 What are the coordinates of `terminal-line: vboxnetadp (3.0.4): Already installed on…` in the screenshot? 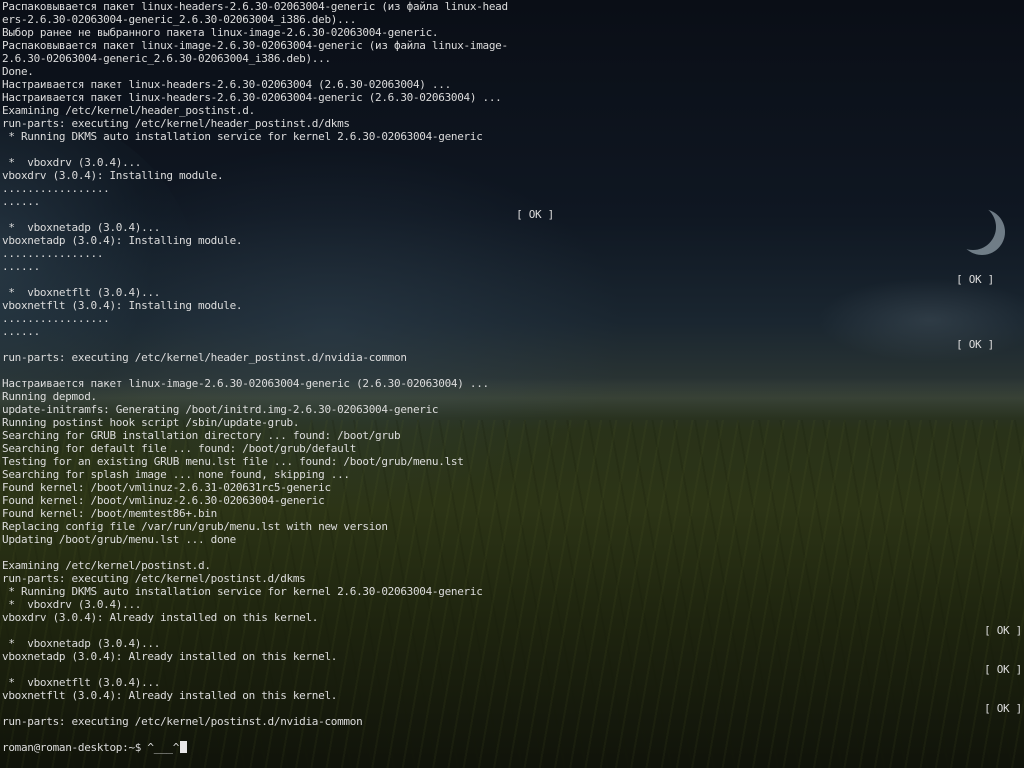 It's located at (512, 656).